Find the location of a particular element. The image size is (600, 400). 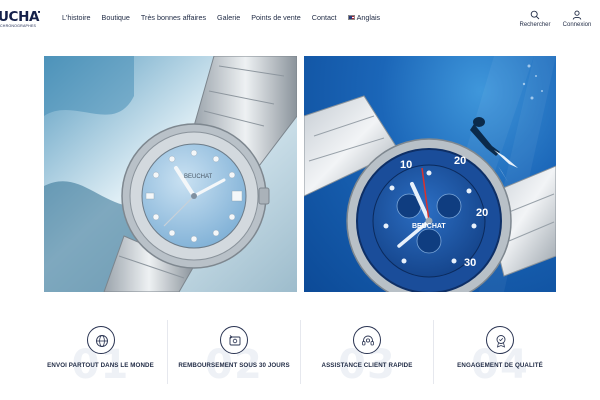

login-label: Connexion is located at coordinates (577, 25).